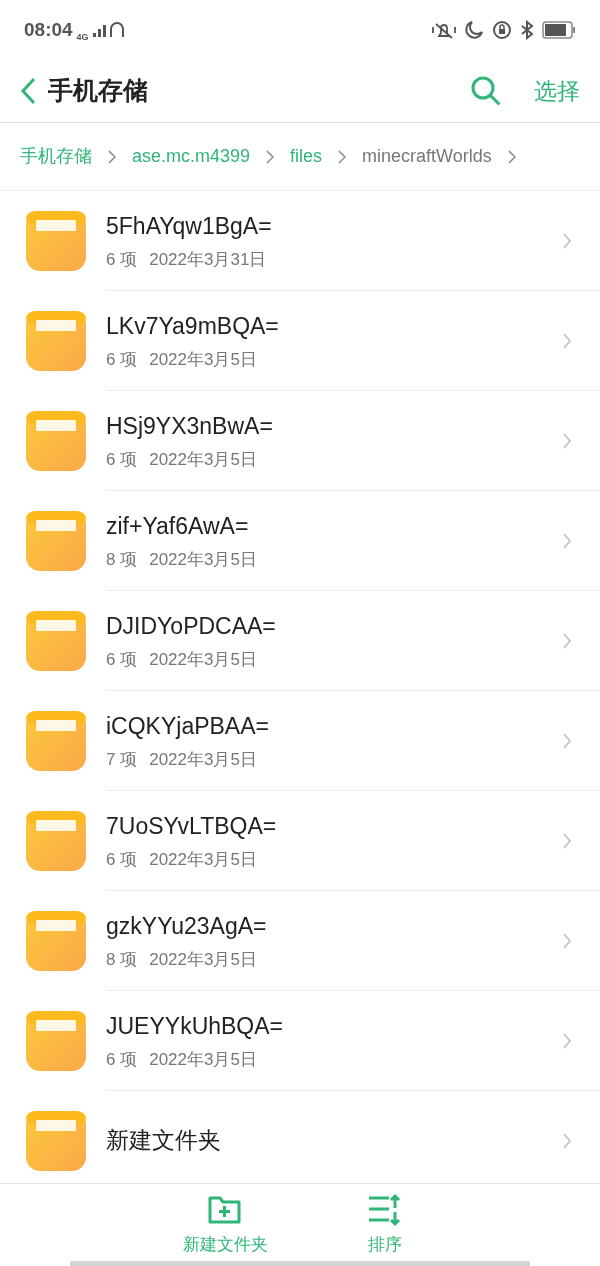 This screenshot has width=600, height=1266. Describe the element at coordinates (98, 91) in the screenshot. I see `page-title: 手机存储` at that location.